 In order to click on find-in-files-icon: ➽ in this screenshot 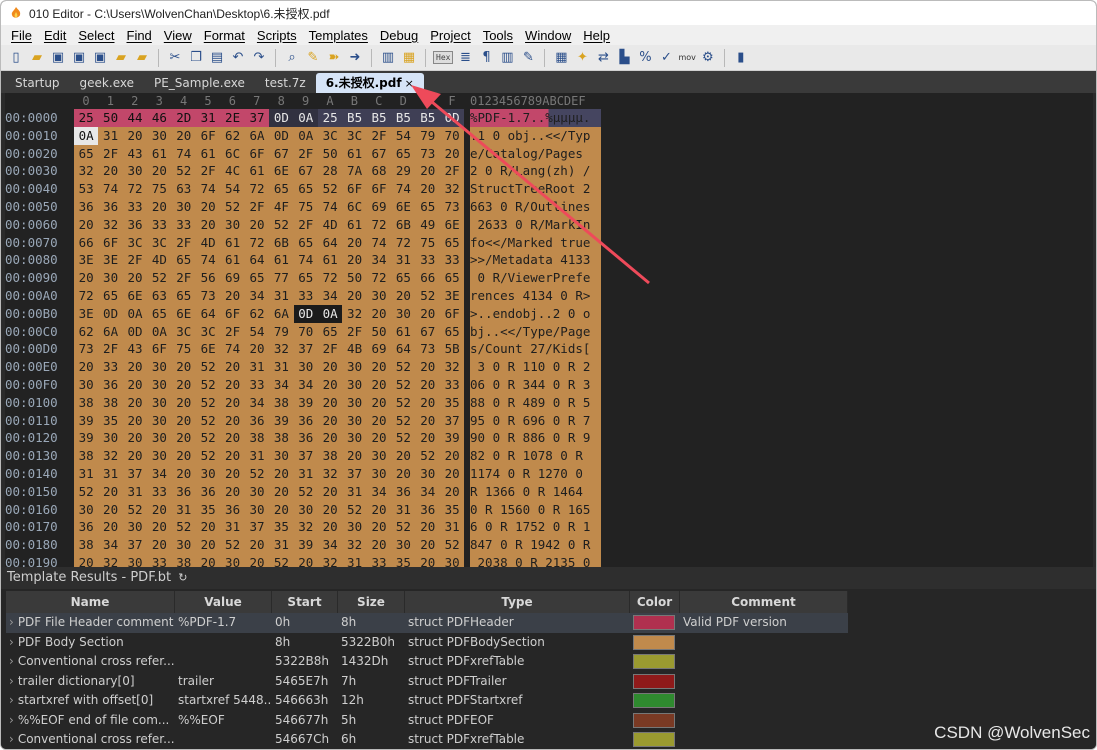, I will do `click(334, 58)`.